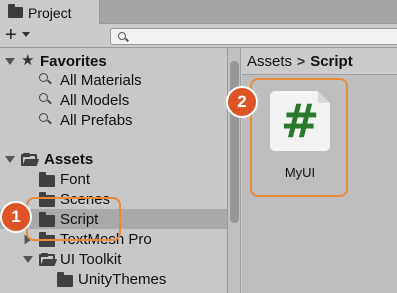 Image resolution: width=397 pixels, height=293 pixels. What do you see at coordinates (269, 61) in the screenshot?
I see `breadcrumb-assets: Assets` at bounding box center [269, 61].